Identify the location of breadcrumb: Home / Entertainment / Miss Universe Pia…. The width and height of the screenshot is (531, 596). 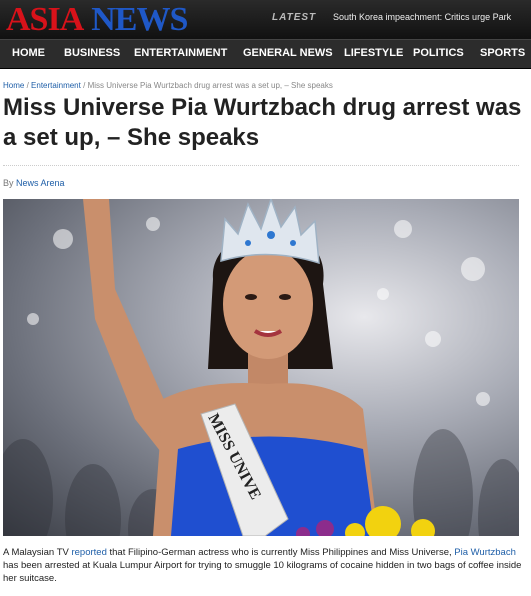
(168, 85).